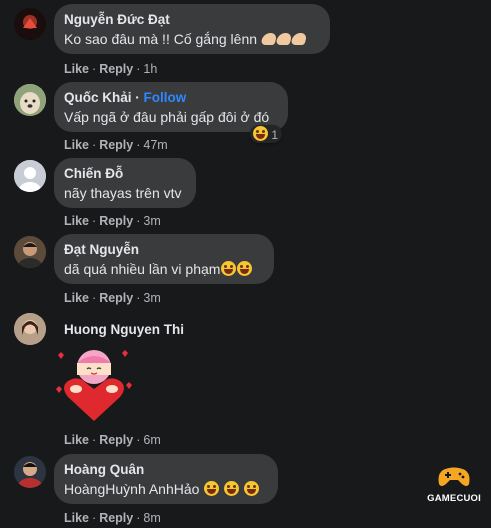 This screenshot has width=491, height=528. I want to click on comment-text: Ko sao đâu mà !! Cố gắng lênn, so click(191, 39).